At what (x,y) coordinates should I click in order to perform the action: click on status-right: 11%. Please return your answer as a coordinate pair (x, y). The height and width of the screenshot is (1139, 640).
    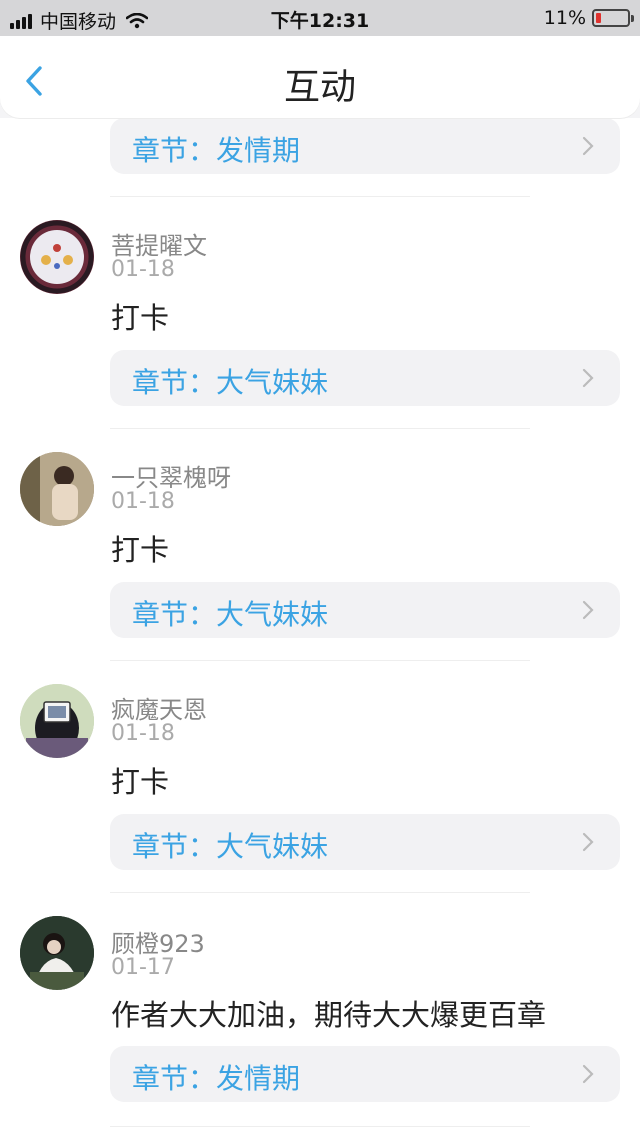
    Looking at the image, I should click on (588, 18).